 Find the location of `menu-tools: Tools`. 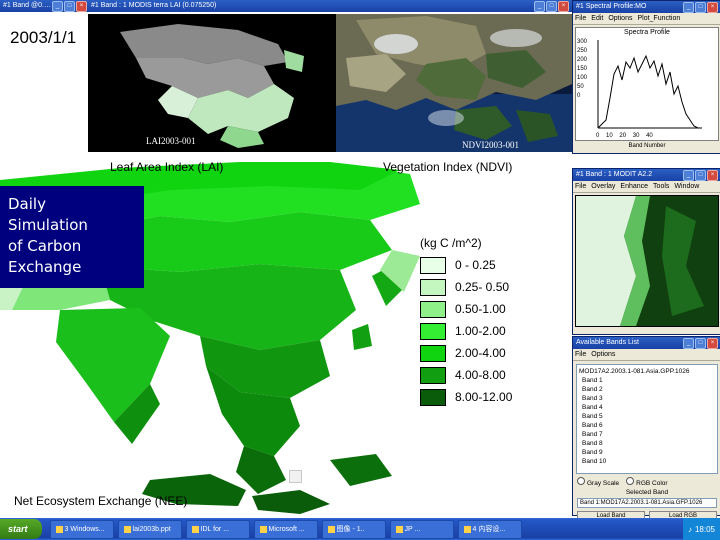

menu-tools: Tools is located at coordinates (661, 186).